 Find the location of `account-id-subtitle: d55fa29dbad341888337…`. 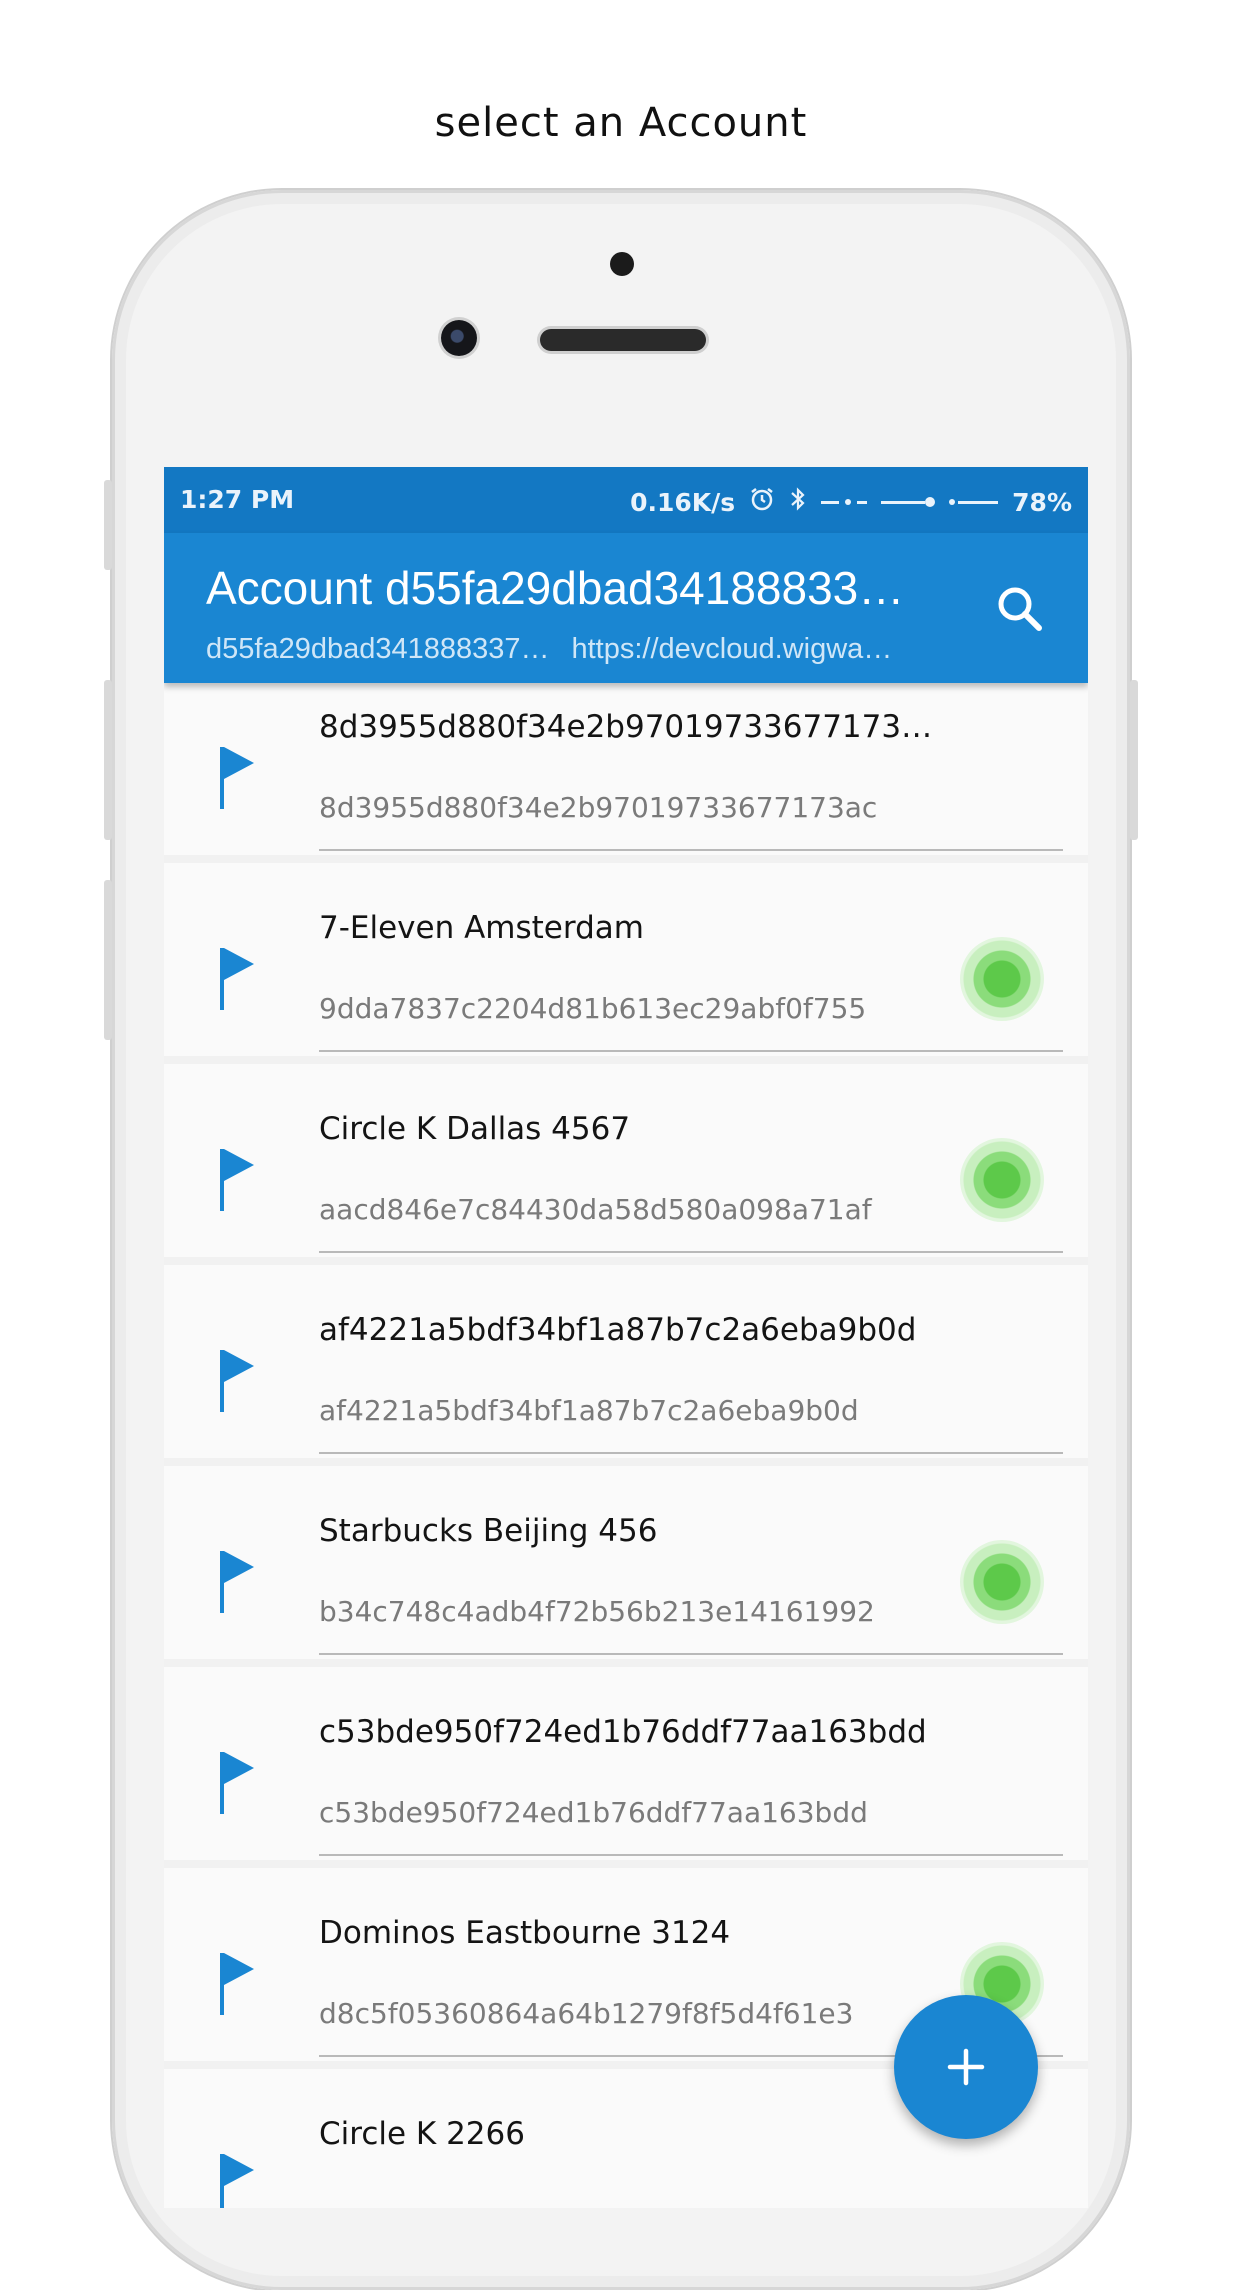

account-id-subtitle: d55fa29dbad341888337… is located at coordinates (378, 649).